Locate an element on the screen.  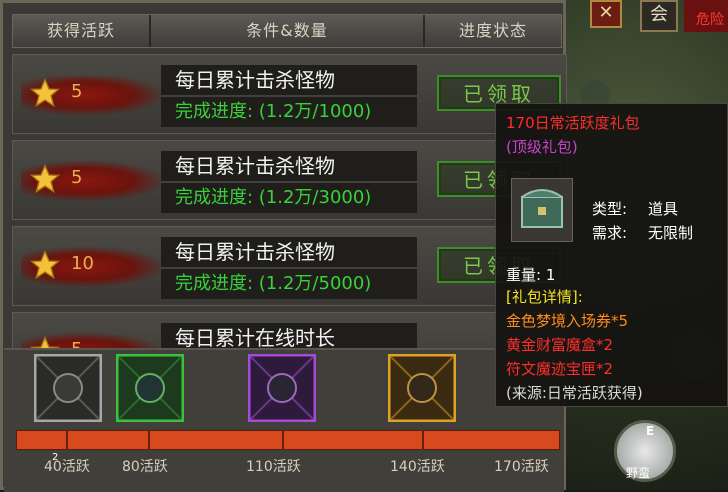
activity-progress-bar is located at coordinates (288, 440).